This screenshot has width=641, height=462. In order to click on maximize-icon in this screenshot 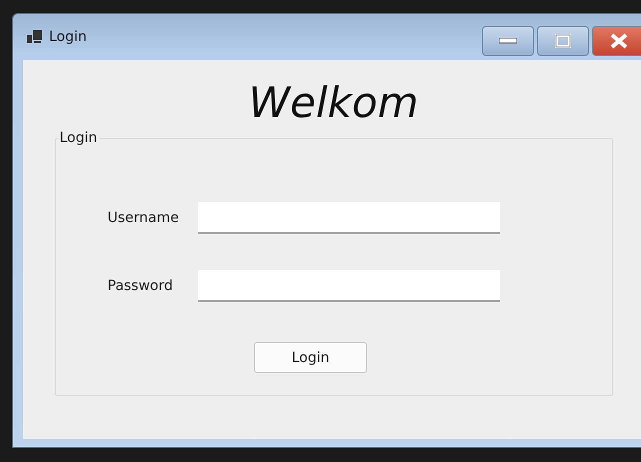, I will do `click(563, 41)`.